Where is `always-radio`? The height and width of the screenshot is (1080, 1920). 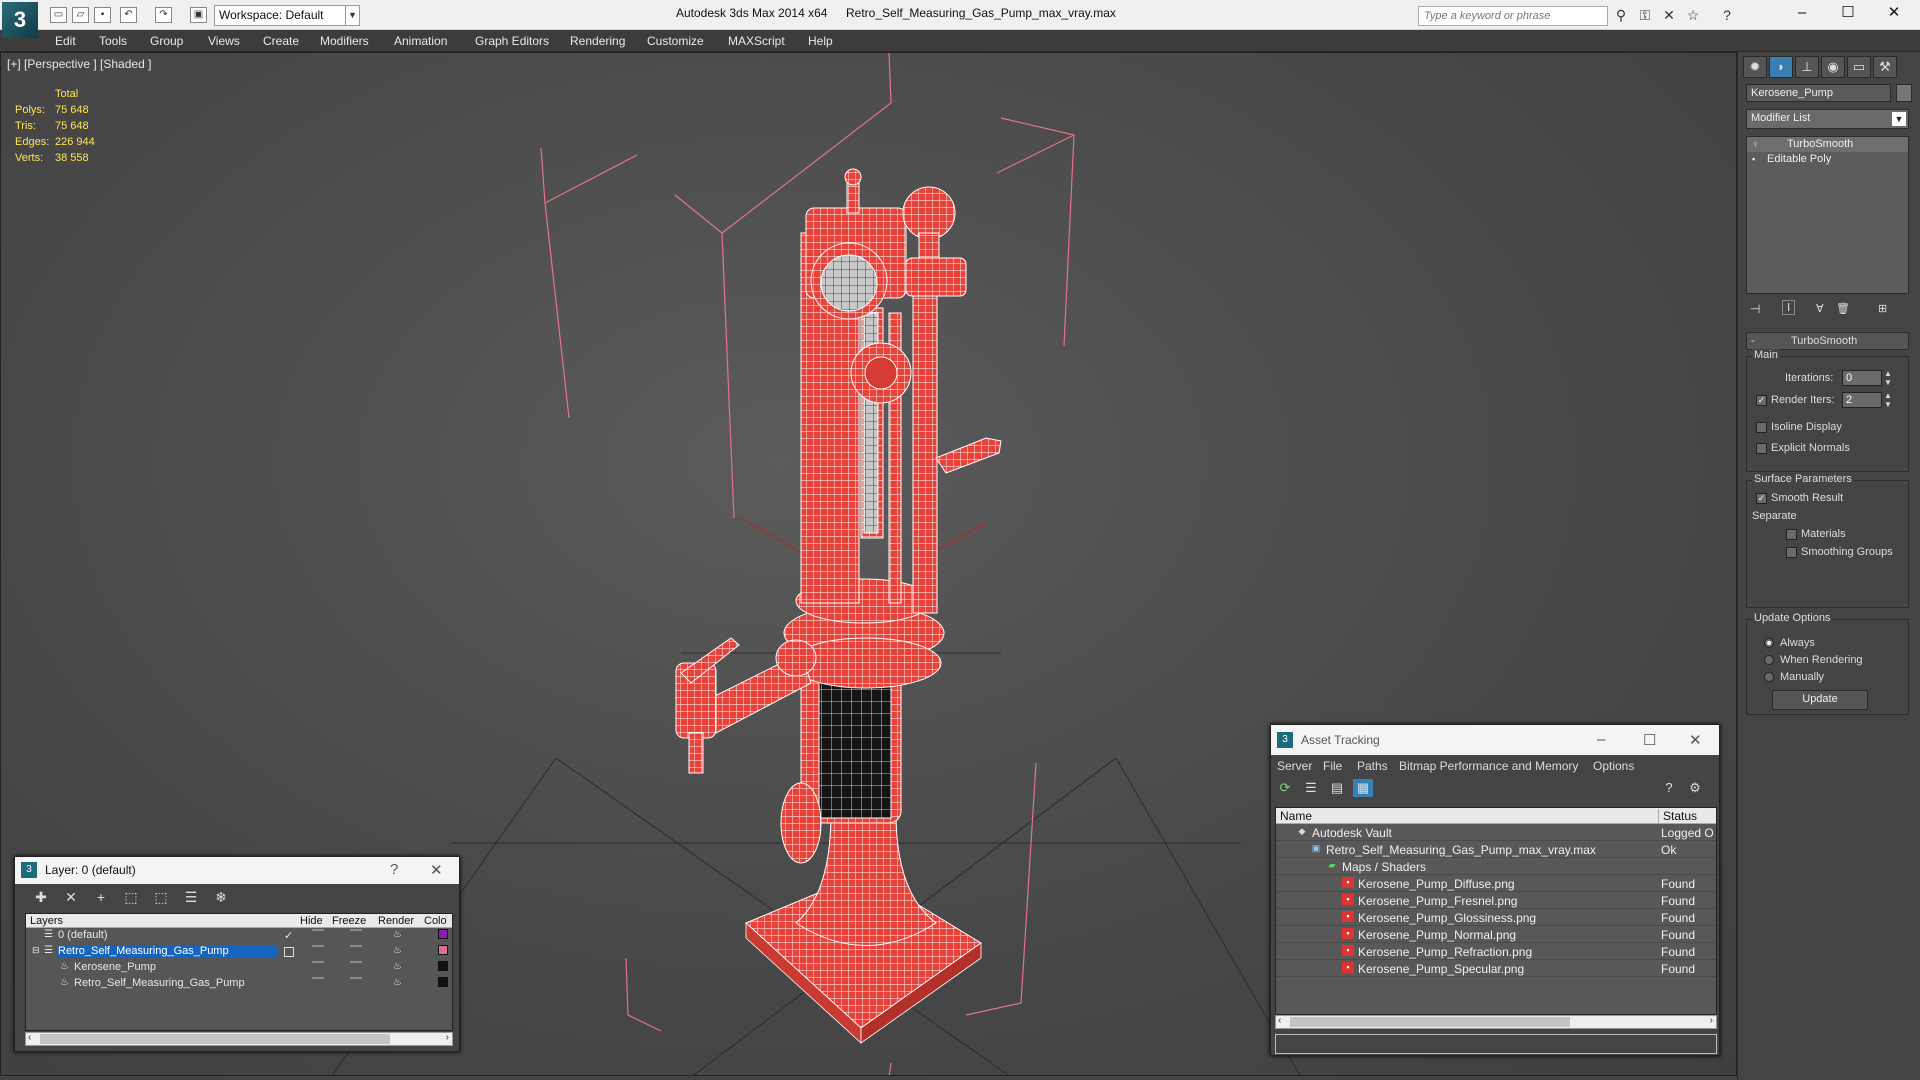 always-radio is located at coordinates (1769, 643).